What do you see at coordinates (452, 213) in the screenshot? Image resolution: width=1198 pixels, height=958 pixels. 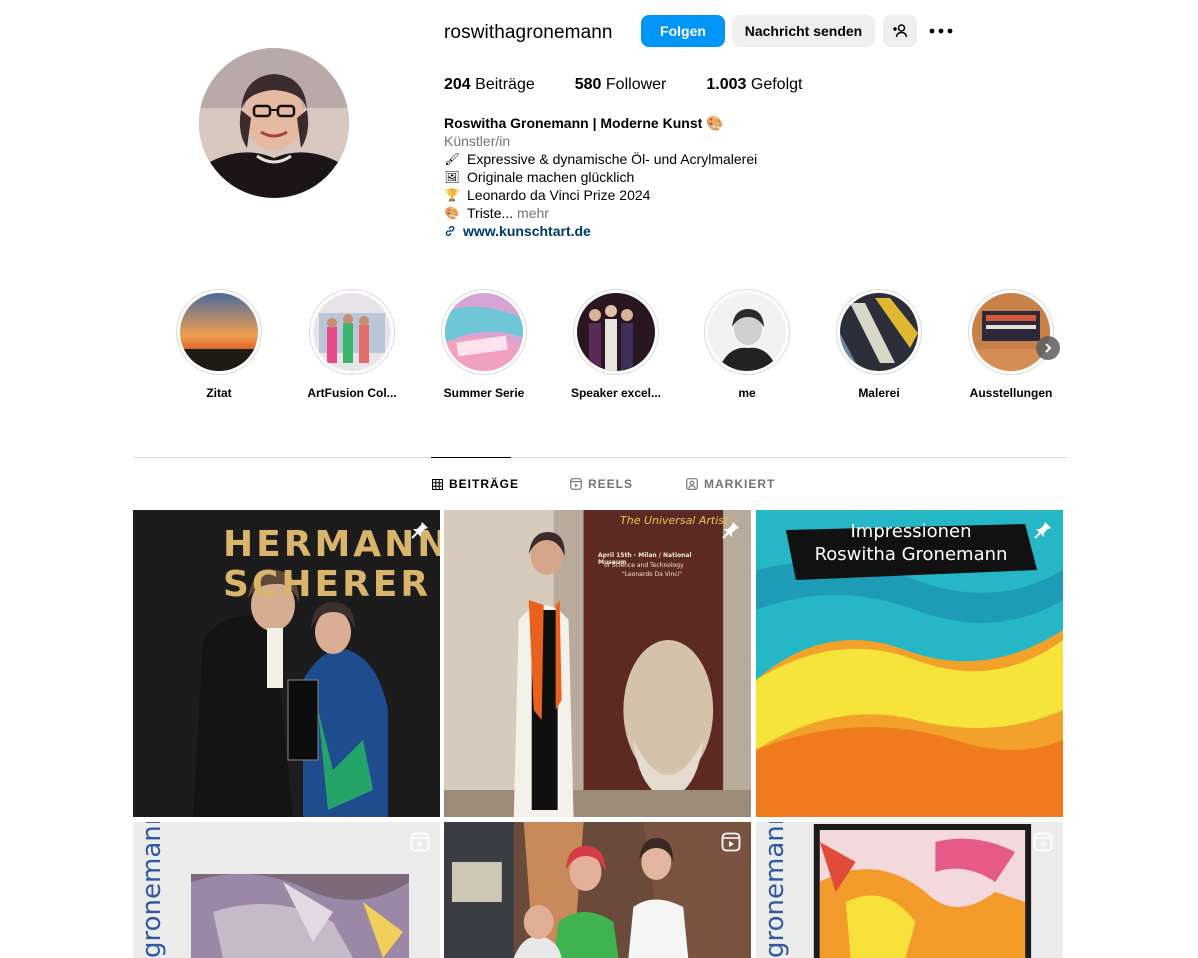 I see `palette-emoji: 🎨` at bounding box center [452, 213].